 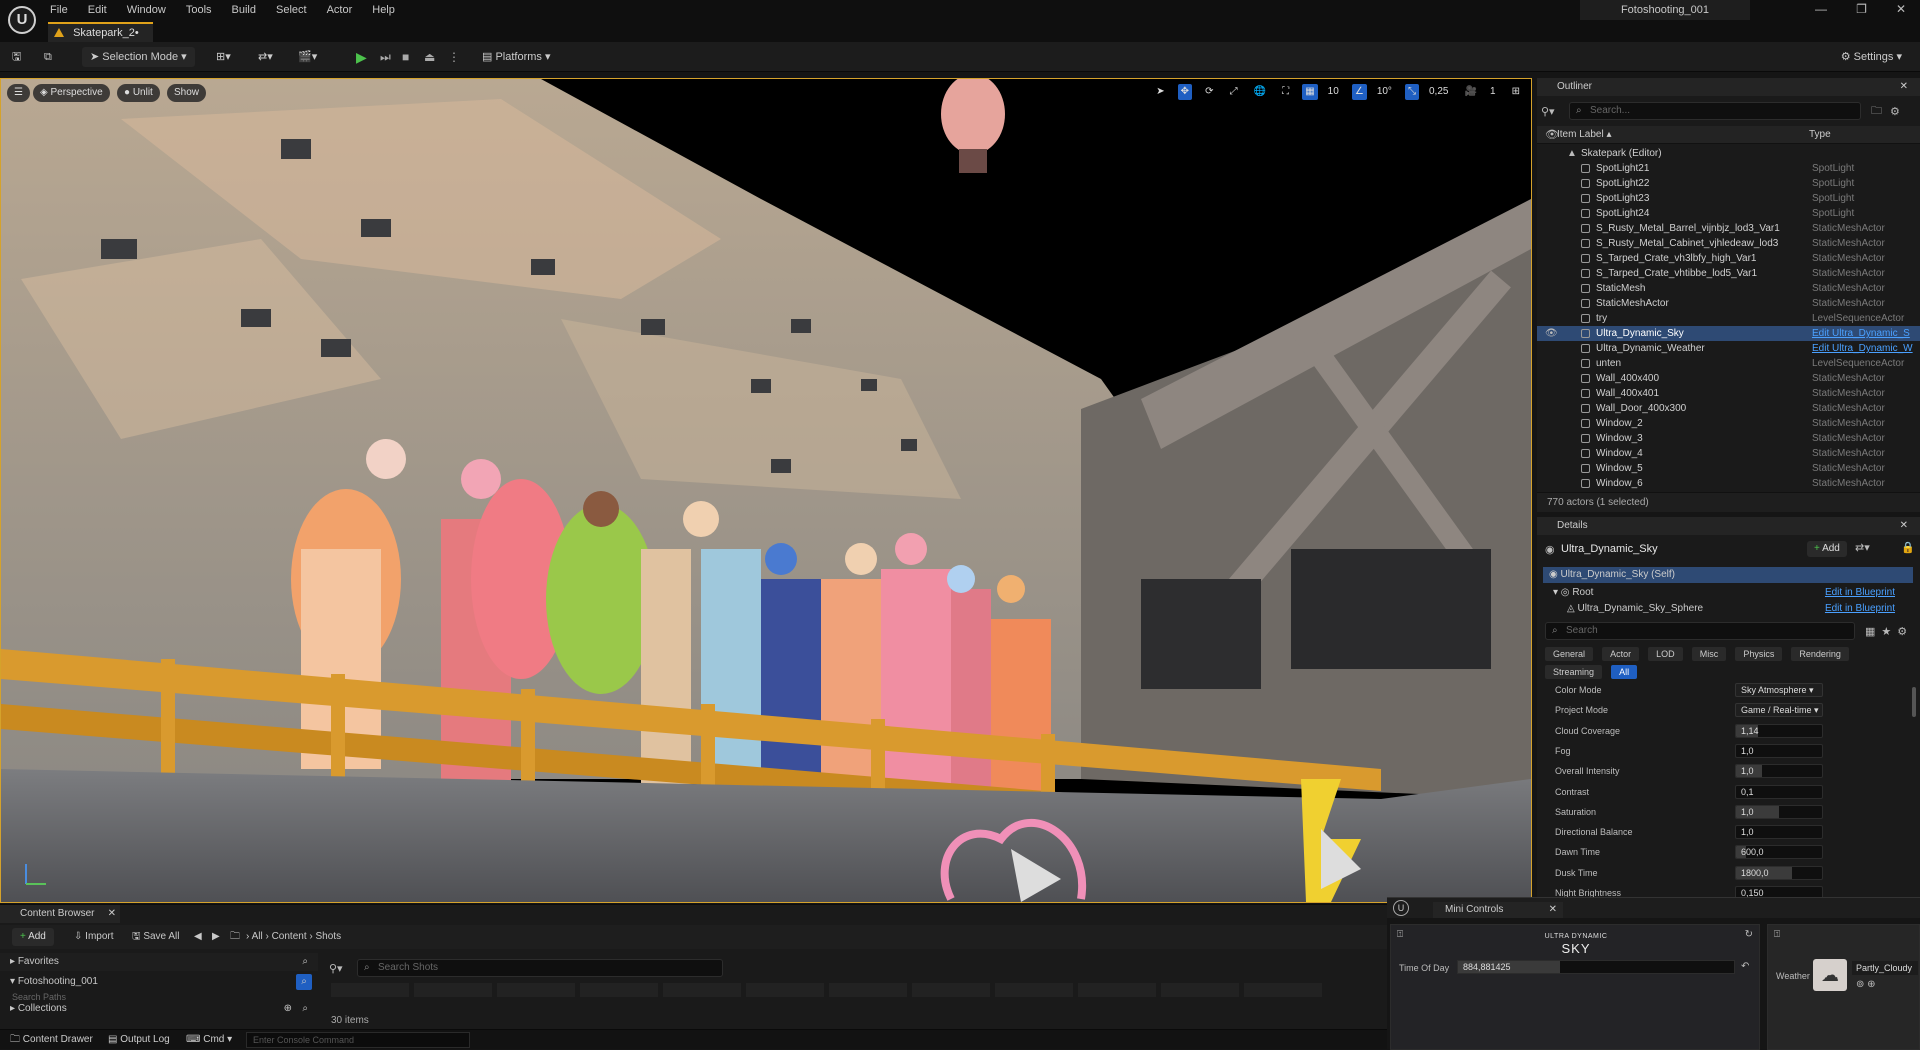 I want to click on lock-icon: 🔒, so click(x=1908, y=547).